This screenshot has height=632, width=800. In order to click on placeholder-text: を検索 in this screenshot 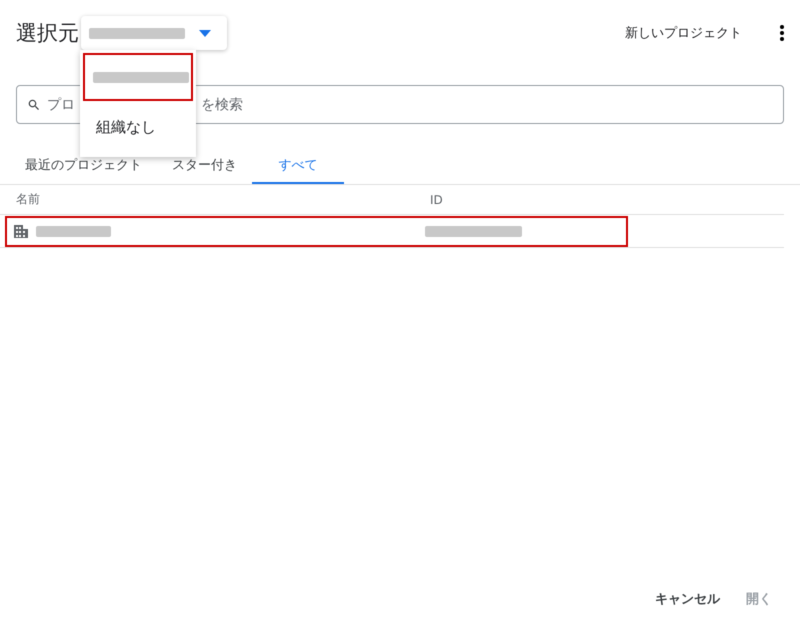, I will do `click(222, 105)`.